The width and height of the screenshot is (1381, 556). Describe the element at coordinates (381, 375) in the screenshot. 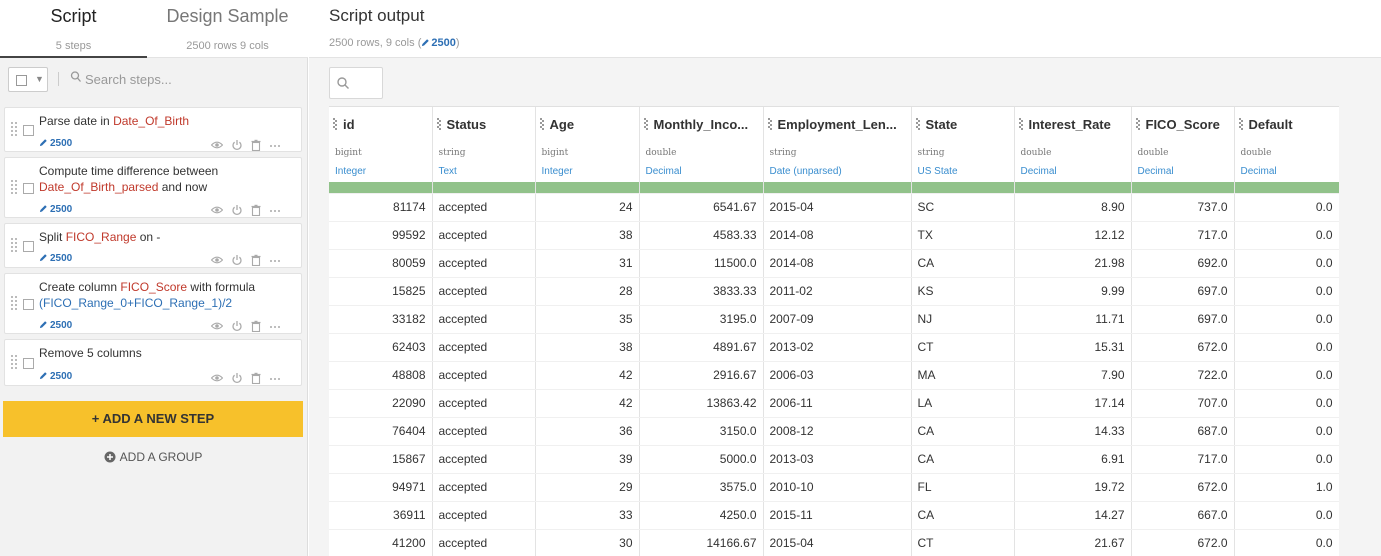

I see `table-cell: 48808` at that location.